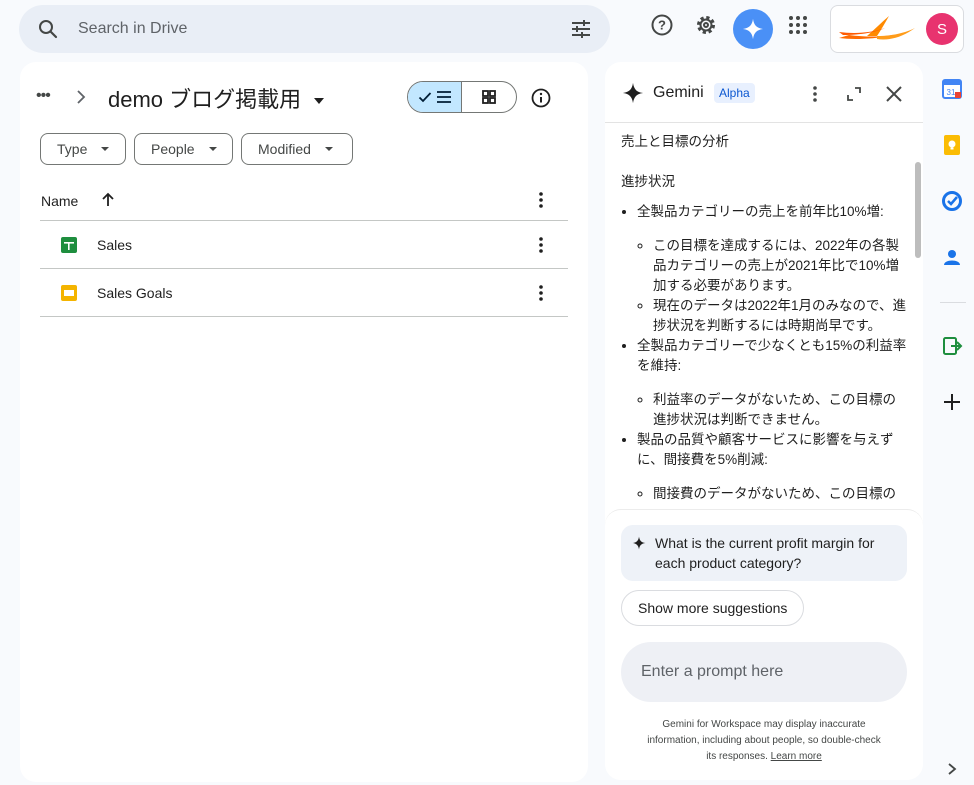 This screenshot has width=974, height=785. What do you see at coordinates (706, 25) in the screenshot?
I see `settings-gear-icon` at bounding box center [706, 25].